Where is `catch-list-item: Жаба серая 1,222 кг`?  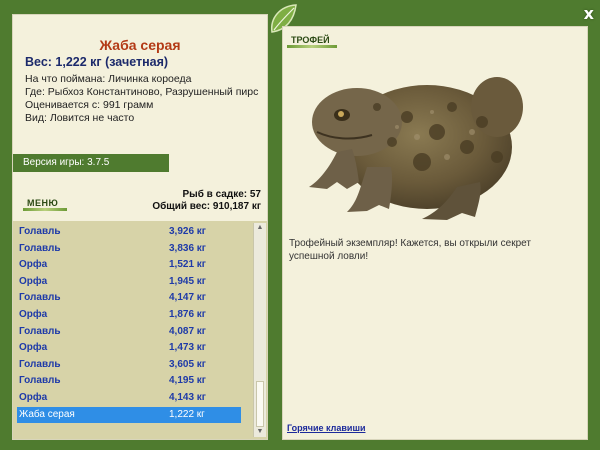 catch-list-item: Жаба серая 1,222 кг is located at coordinates (129, 414).